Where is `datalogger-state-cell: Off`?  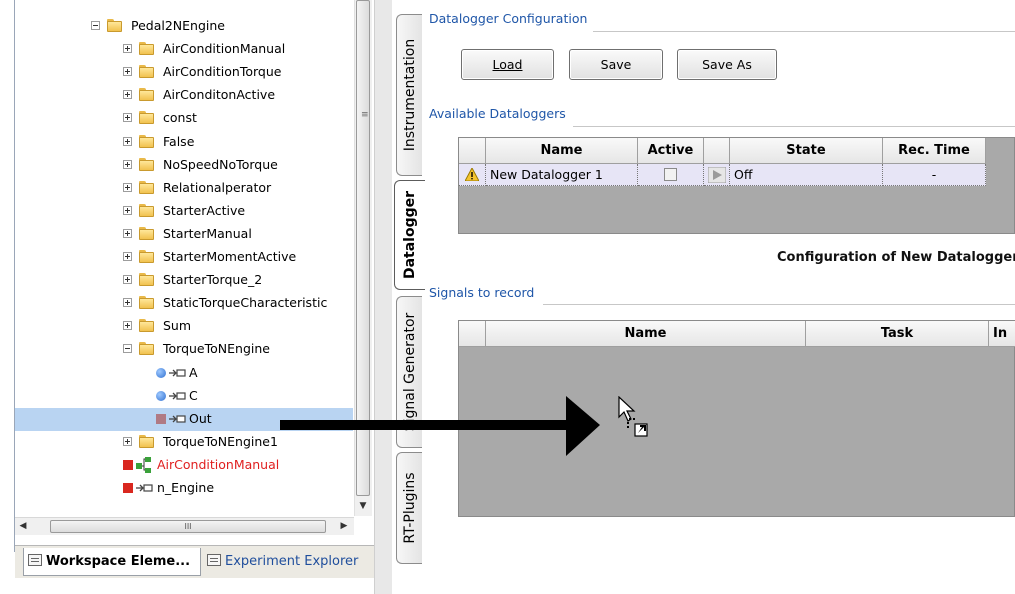 datalogger-state-cell: Off is located at coordinates (806, 175).